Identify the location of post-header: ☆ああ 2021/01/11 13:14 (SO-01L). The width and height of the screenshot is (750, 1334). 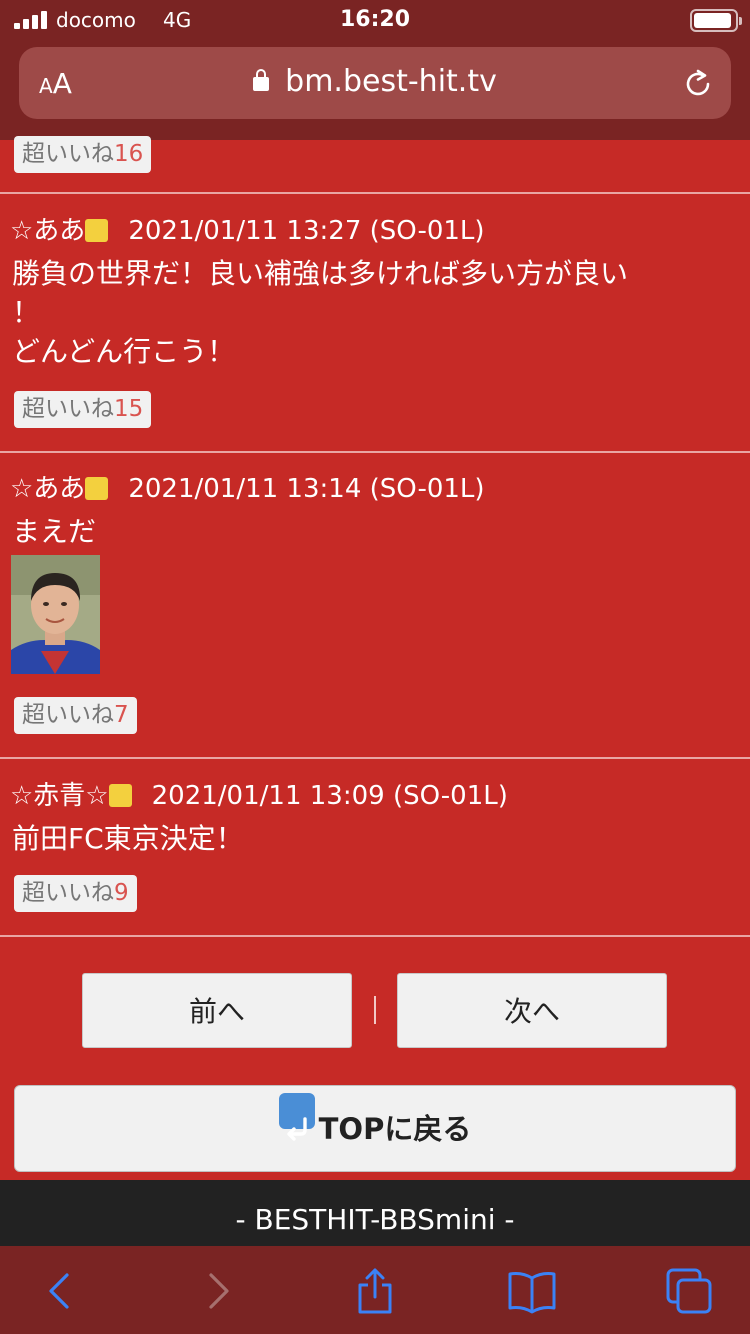
(375, 489).